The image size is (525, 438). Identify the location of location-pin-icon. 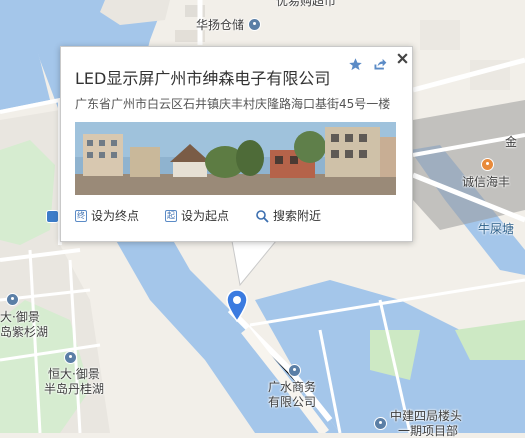
(237, 306).